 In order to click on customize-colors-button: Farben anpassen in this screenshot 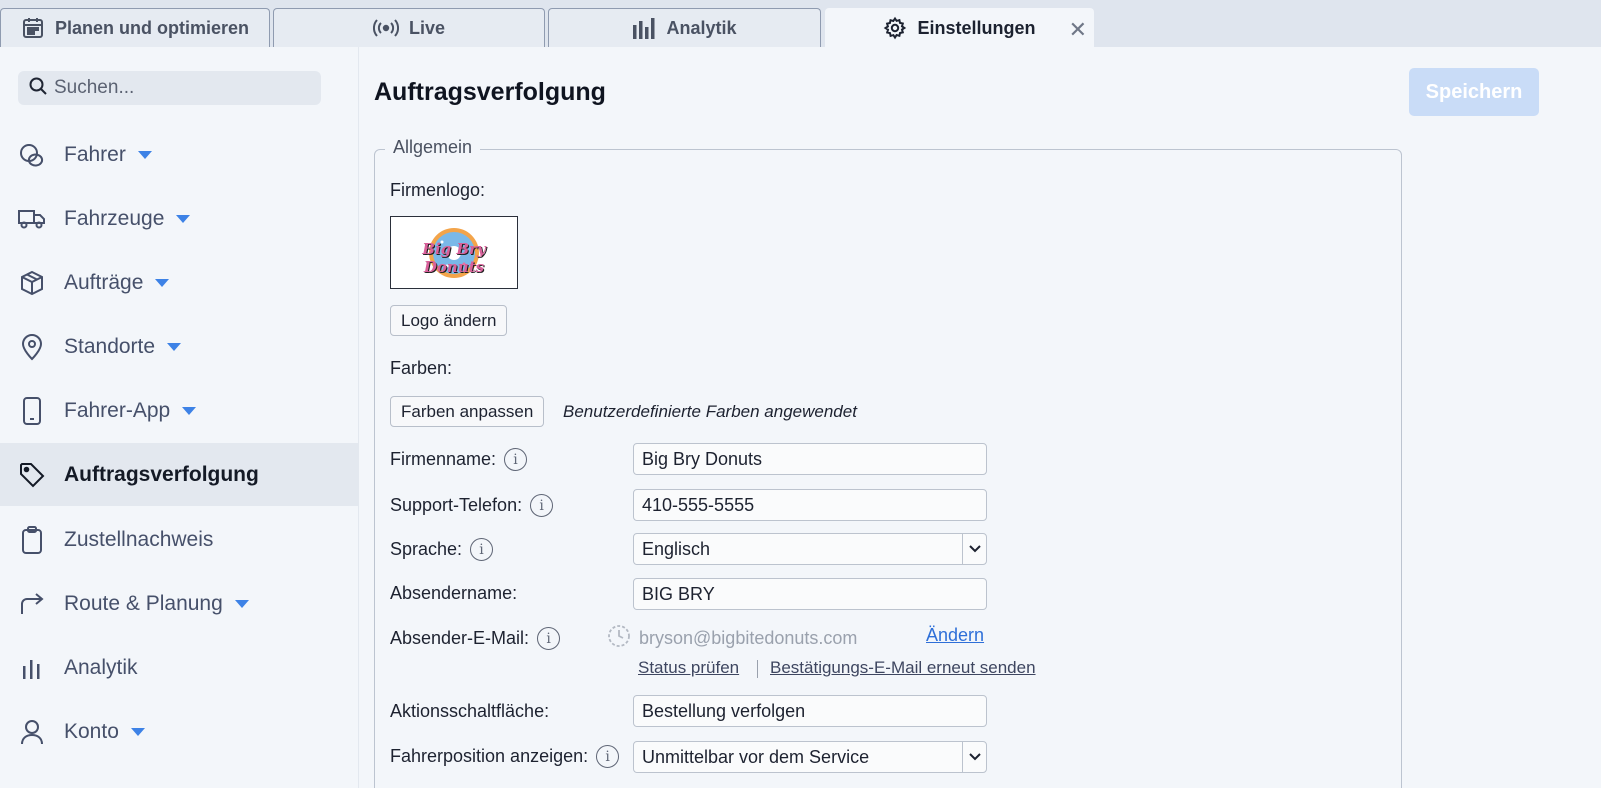, I will do `click(467, 411)`.